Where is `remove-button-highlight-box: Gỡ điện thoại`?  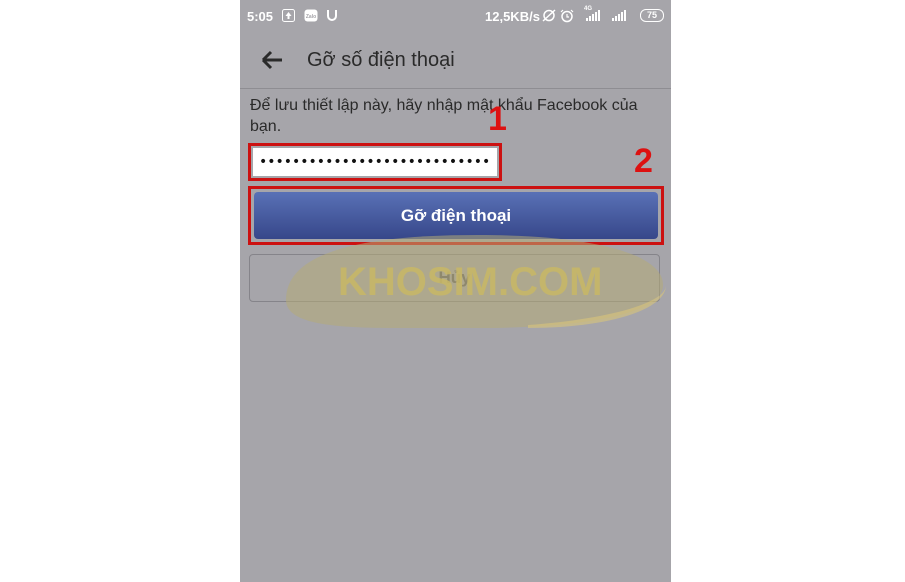
remove-button-highlight-box: Gỡ điện thoại is located at coordinates (456, 215).